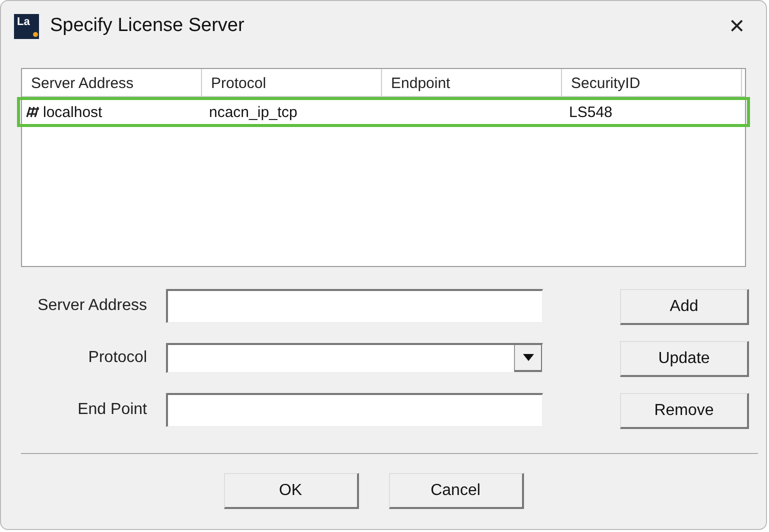 The width and height of the screenshot is (769, 532). Describe the element at coordinates (112, 410) in the screenshot. I see `field-label: End Point` at that location.